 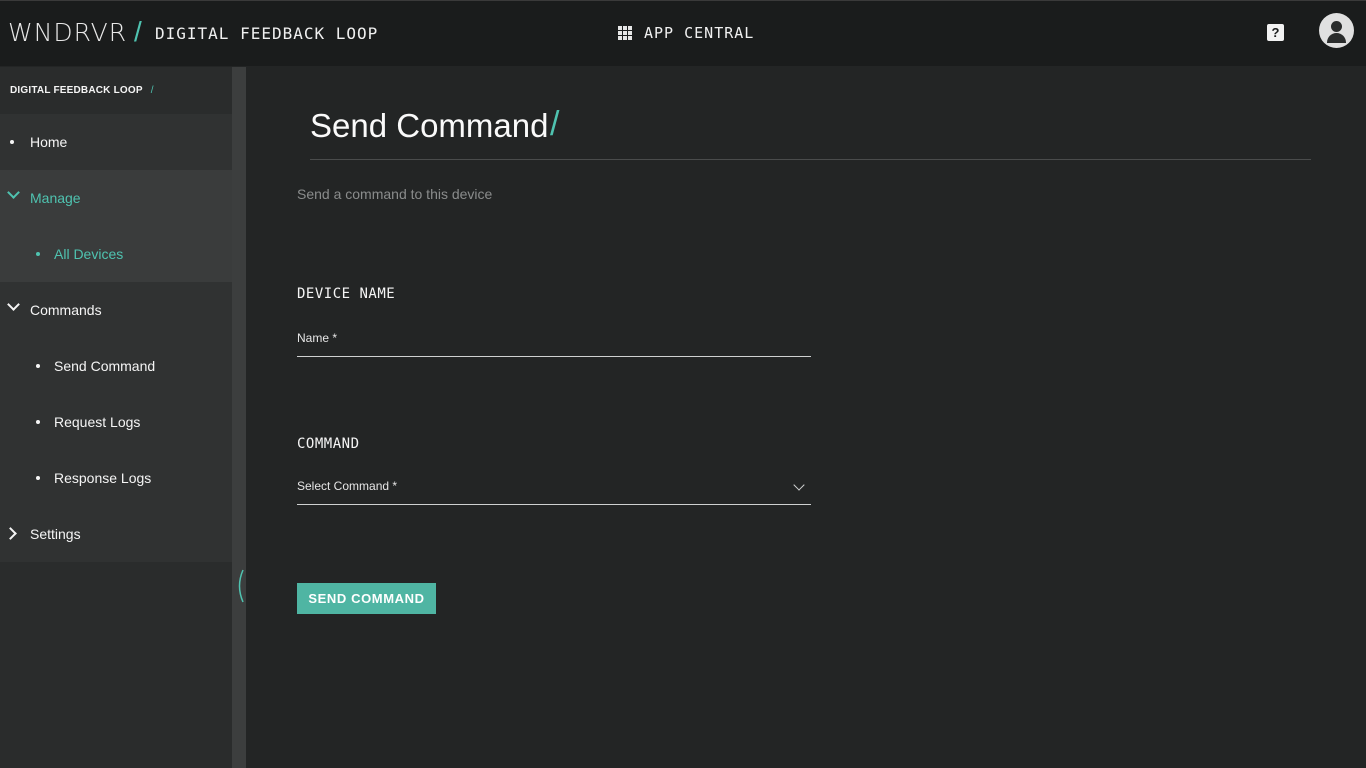 I want to click on grid-icon, so click(x=625, y=33).